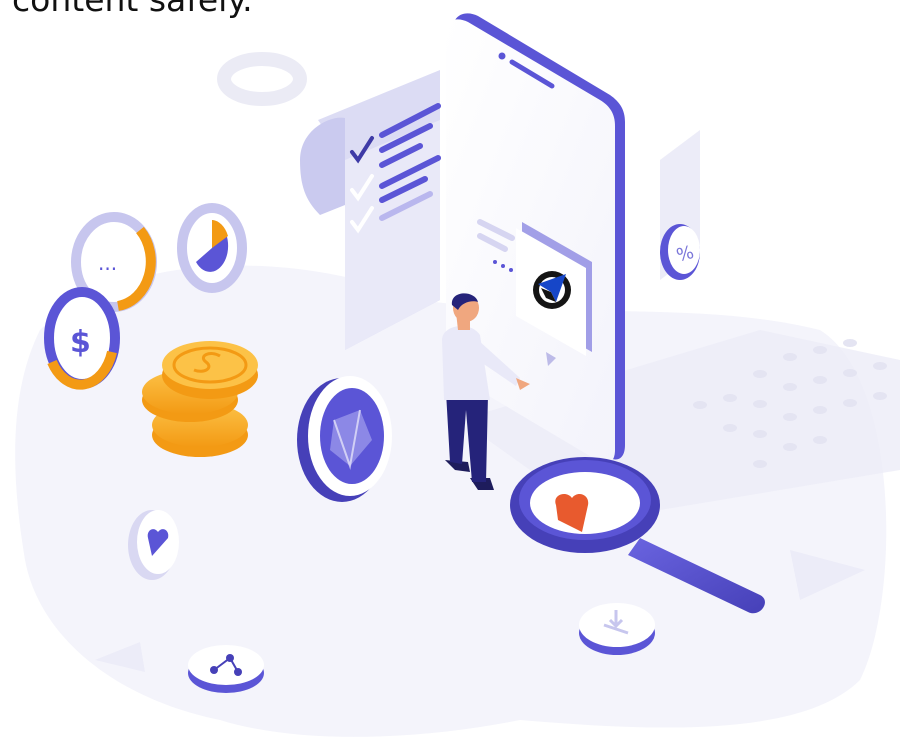 The width and height of the screenshot is (907, 749). I want to click on brand-logo-icon, so click(552, 290).